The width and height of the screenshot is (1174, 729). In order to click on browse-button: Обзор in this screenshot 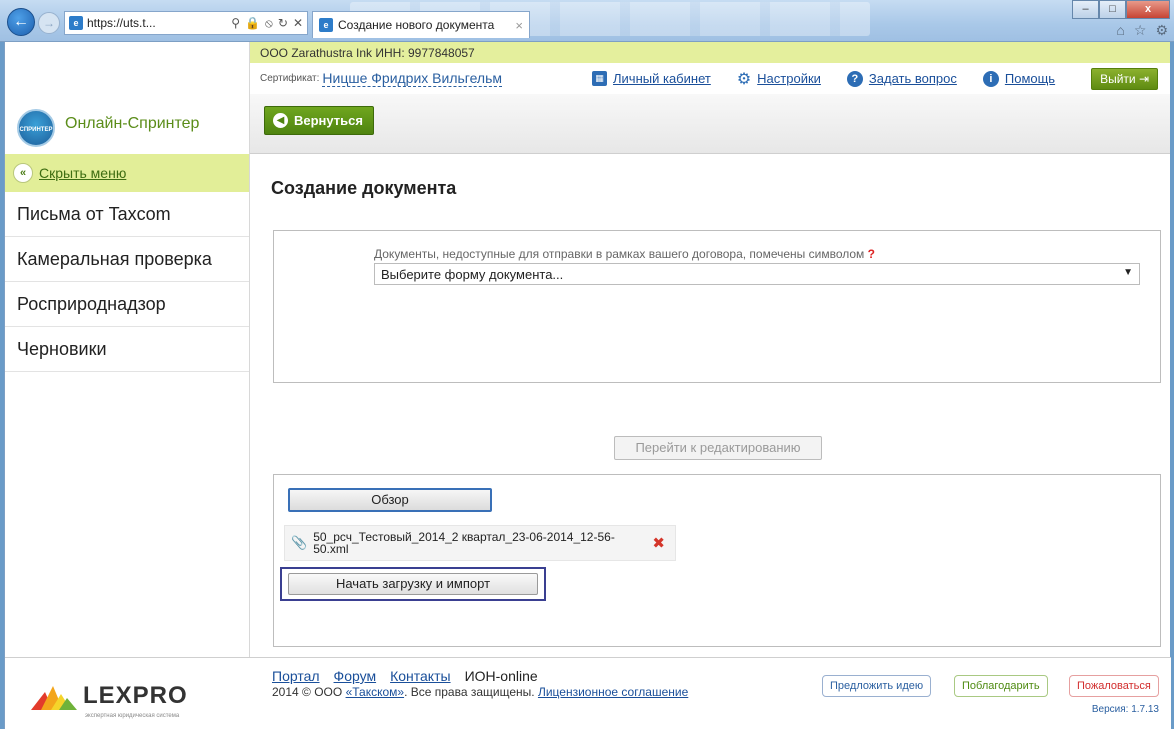, I will do `click(390, 500)`.